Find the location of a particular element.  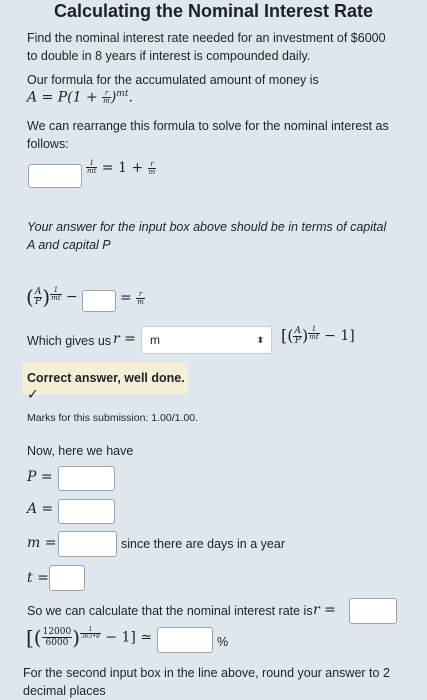

eq1-fraction: rm is located at coordinates (152, 168).